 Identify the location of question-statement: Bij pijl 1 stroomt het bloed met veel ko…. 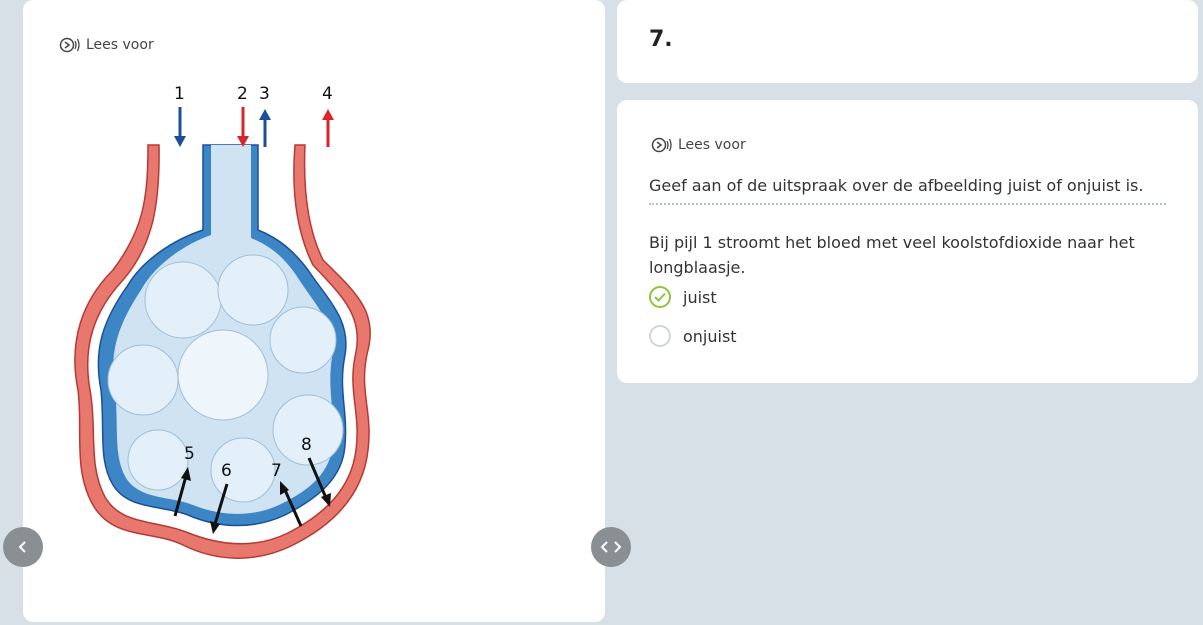
(892, 255).